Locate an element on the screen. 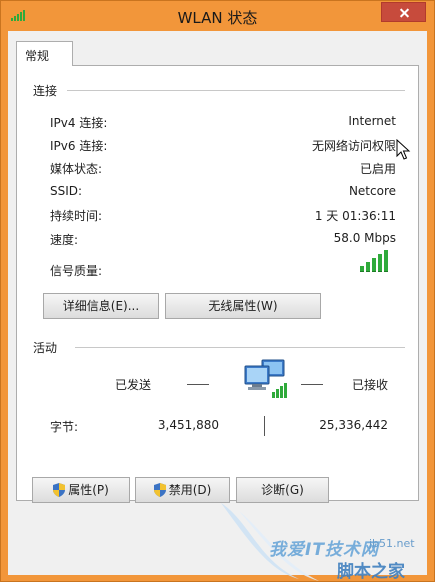 This screenshot has height=582, width=435. ipv4-value: Internet is located at coordinates (372, 121).